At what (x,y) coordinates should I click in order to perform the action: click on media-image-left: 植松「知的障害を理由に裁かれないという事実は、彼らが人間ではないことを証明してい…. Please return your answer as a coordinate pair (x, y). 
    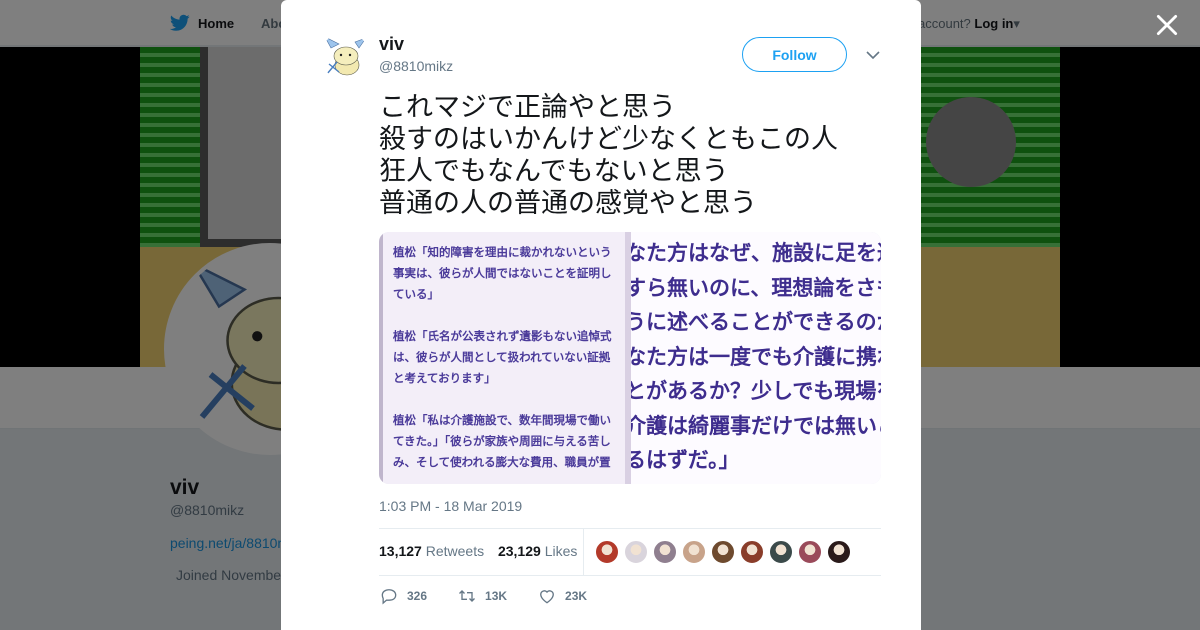
    Looking at the image, I should click on (502, 358).